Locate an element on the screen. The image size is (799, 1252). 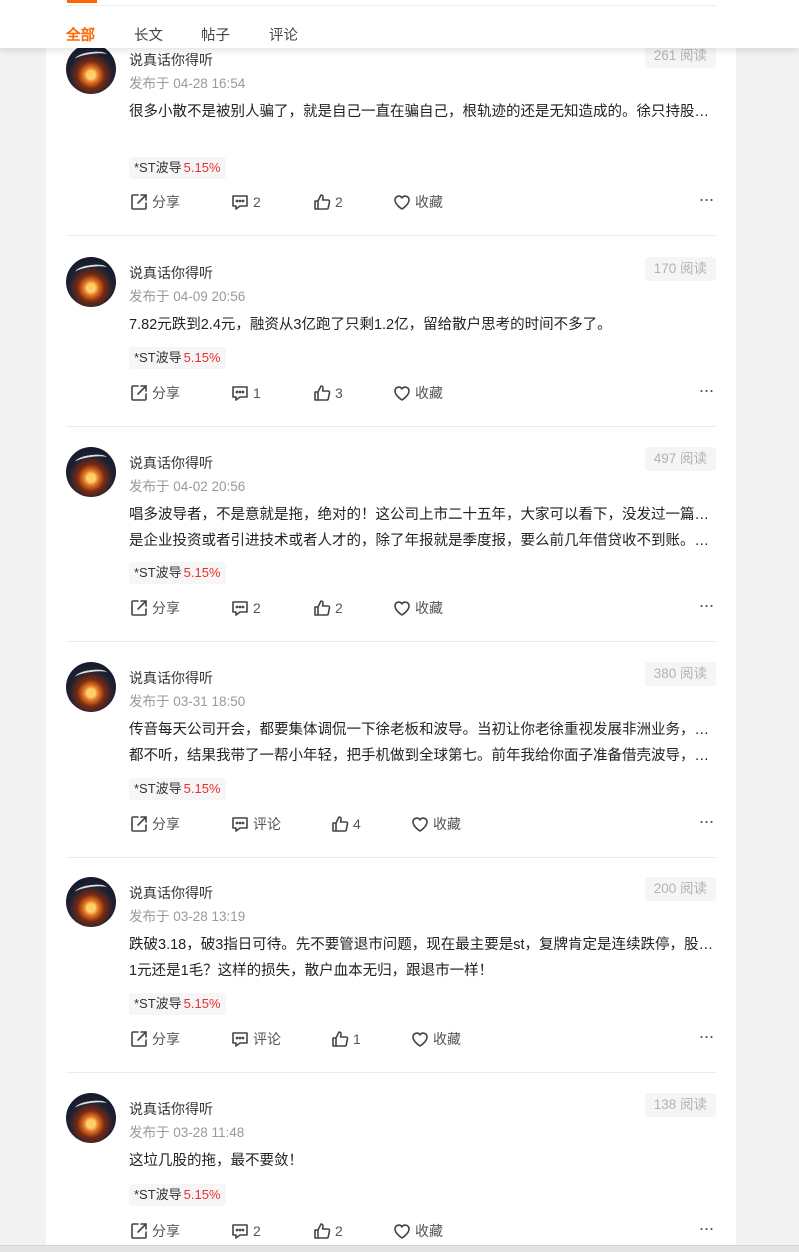
active-tab-indicator is located at coordinates (82, 1).